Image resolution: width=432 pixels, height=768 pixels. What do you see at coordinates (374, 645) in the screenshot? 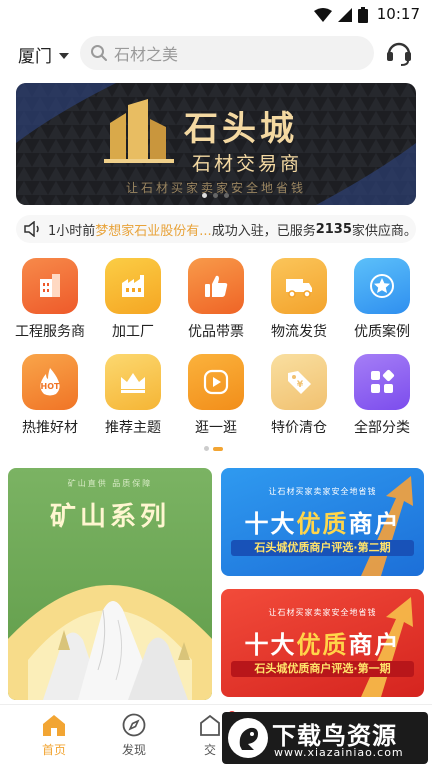
I see `promo-r2-title-c: 商户` at bounding box center [374, 645].